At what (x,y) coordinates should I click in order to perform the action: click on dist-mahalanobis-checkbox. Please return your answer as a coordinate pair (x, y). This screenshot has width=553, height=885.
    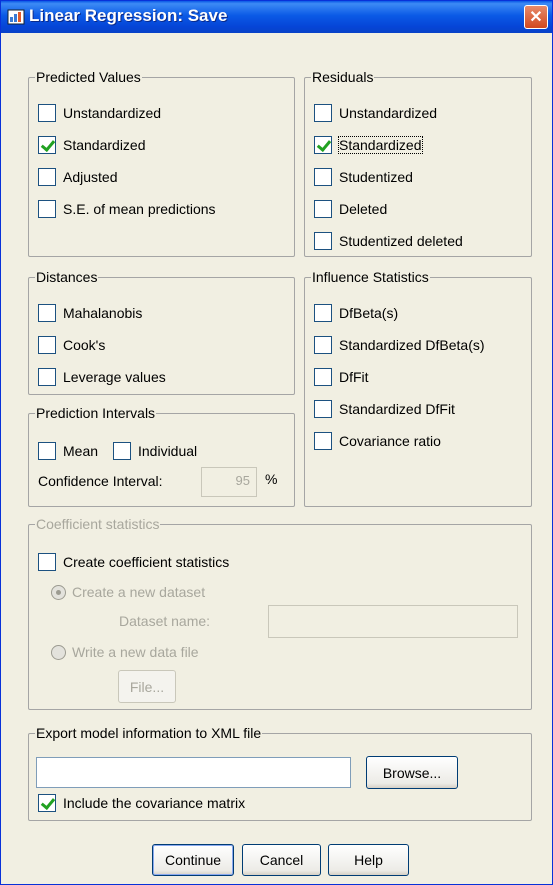
    Looking at the image, I should click on (47, 313).